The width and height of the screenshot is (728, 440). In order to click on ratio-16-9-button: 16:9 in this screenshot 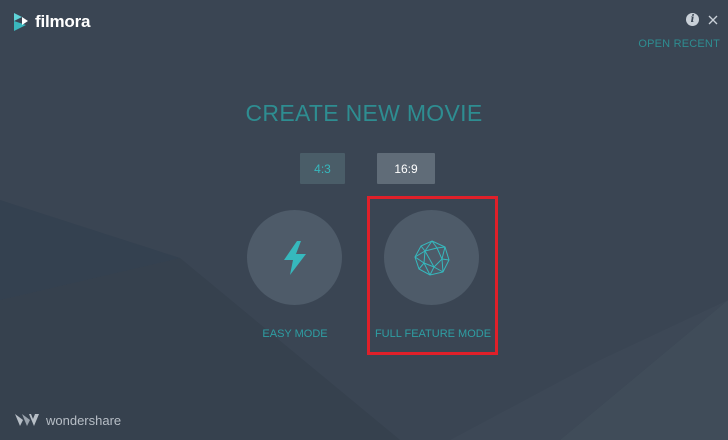, I will do `click(406, 168)`.